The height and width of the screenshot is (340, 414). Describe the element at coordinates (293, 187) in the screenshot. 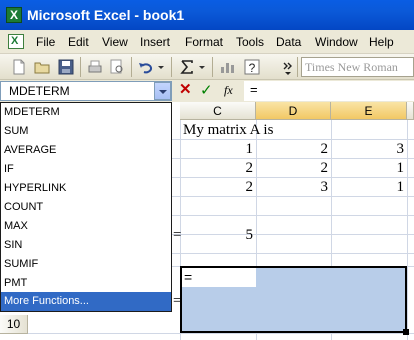

I see `matrix-cell-3-2: 3` at that location.